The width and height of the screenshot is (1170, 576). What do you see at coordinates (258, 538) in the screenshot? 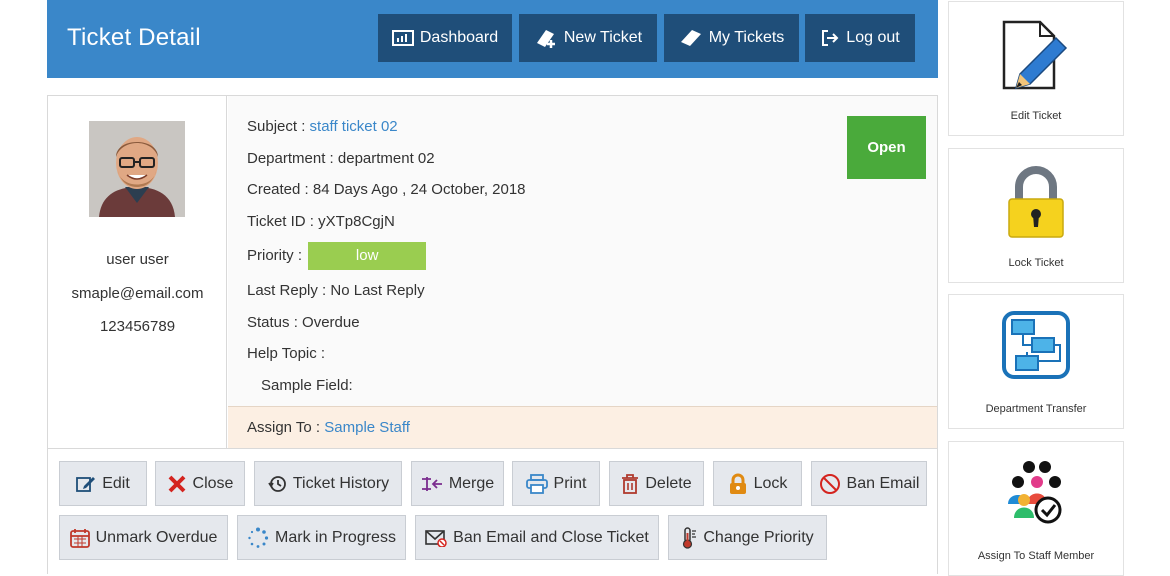
I see `spinner-icon` at bounding box center [258, 538].